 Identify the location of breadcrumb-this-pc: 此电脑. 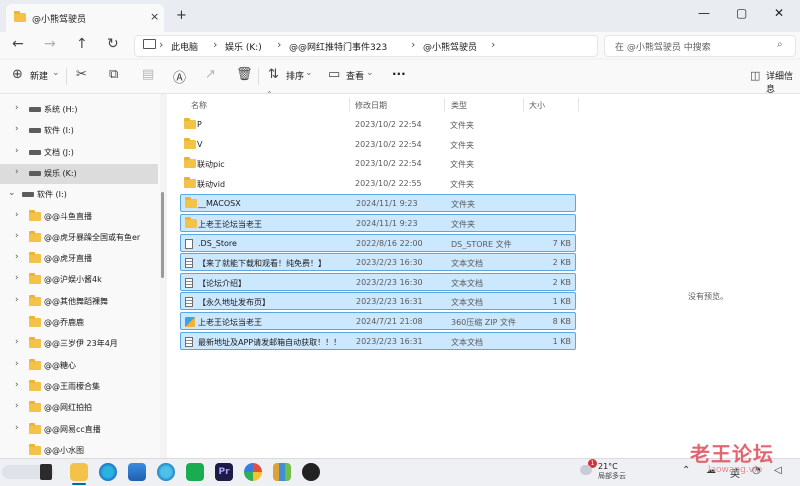
(184, 46).